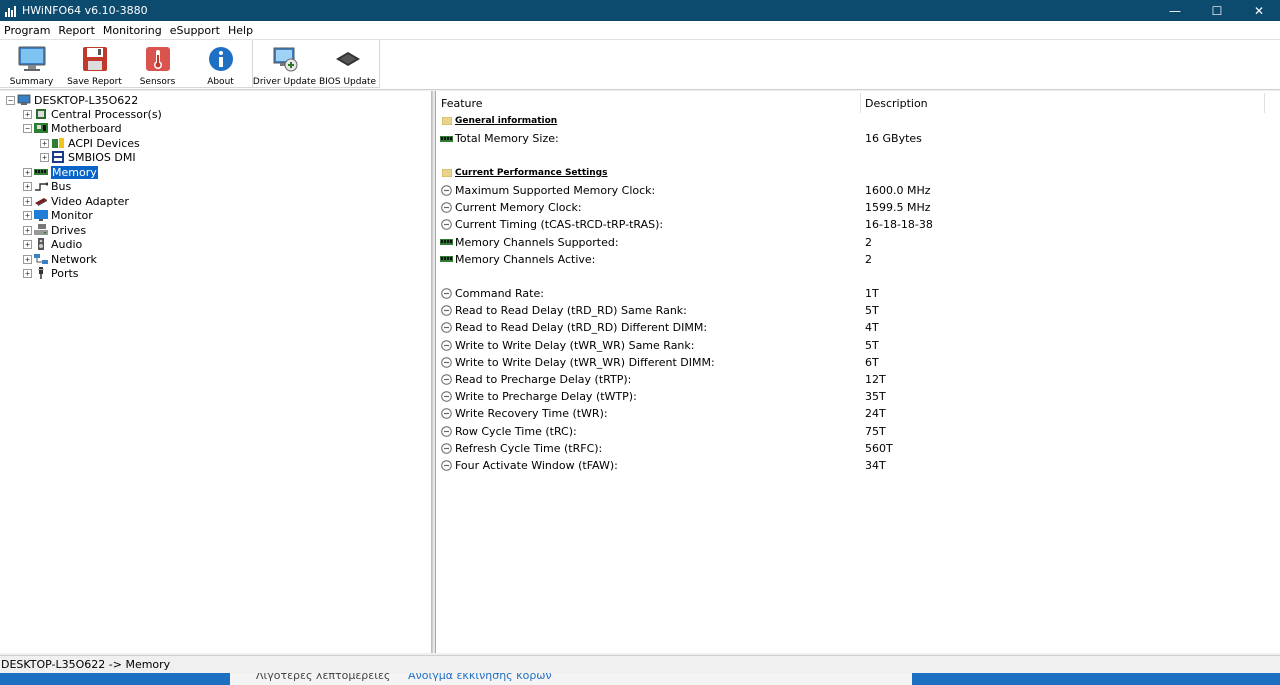 The height and width of the screenshot is (685, 1280). I want to click on list-item: Row Cycle Time (tRC): 75T, so click(856, 432).